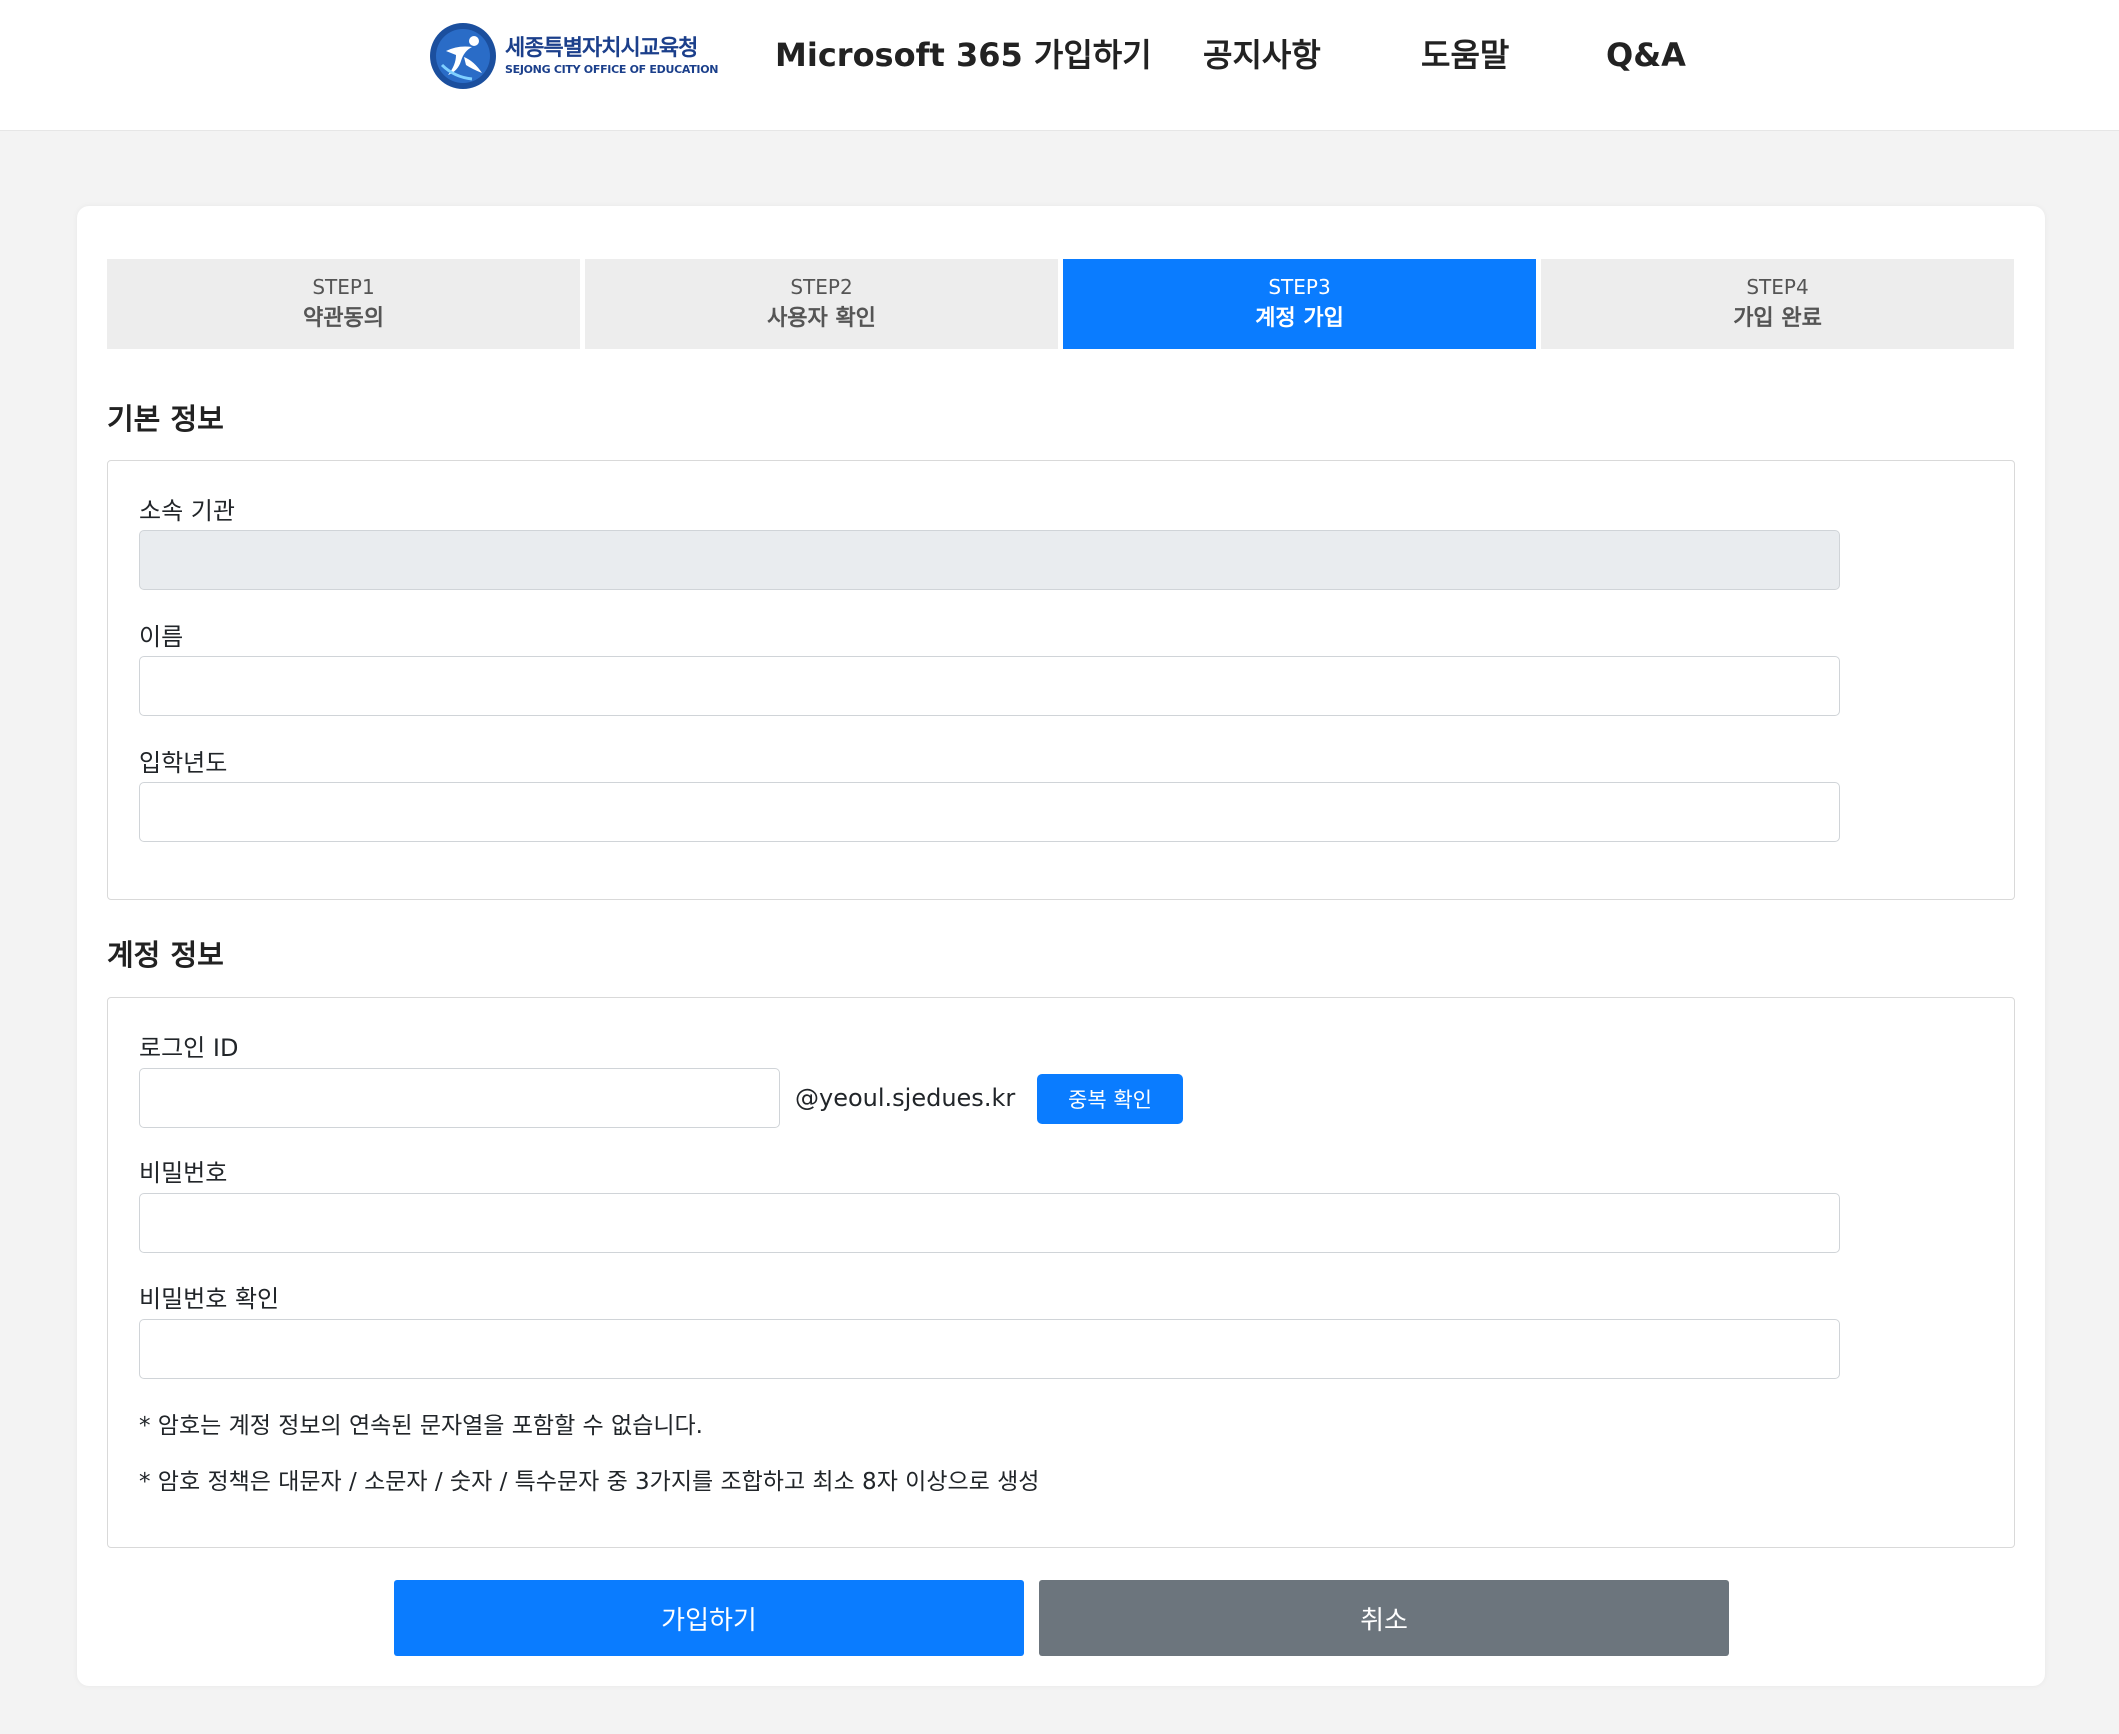 Image resolution: width=2119 pixels, height=1734 pixels. I want to click on cancel-button: 취소, so click(1384, 1618).